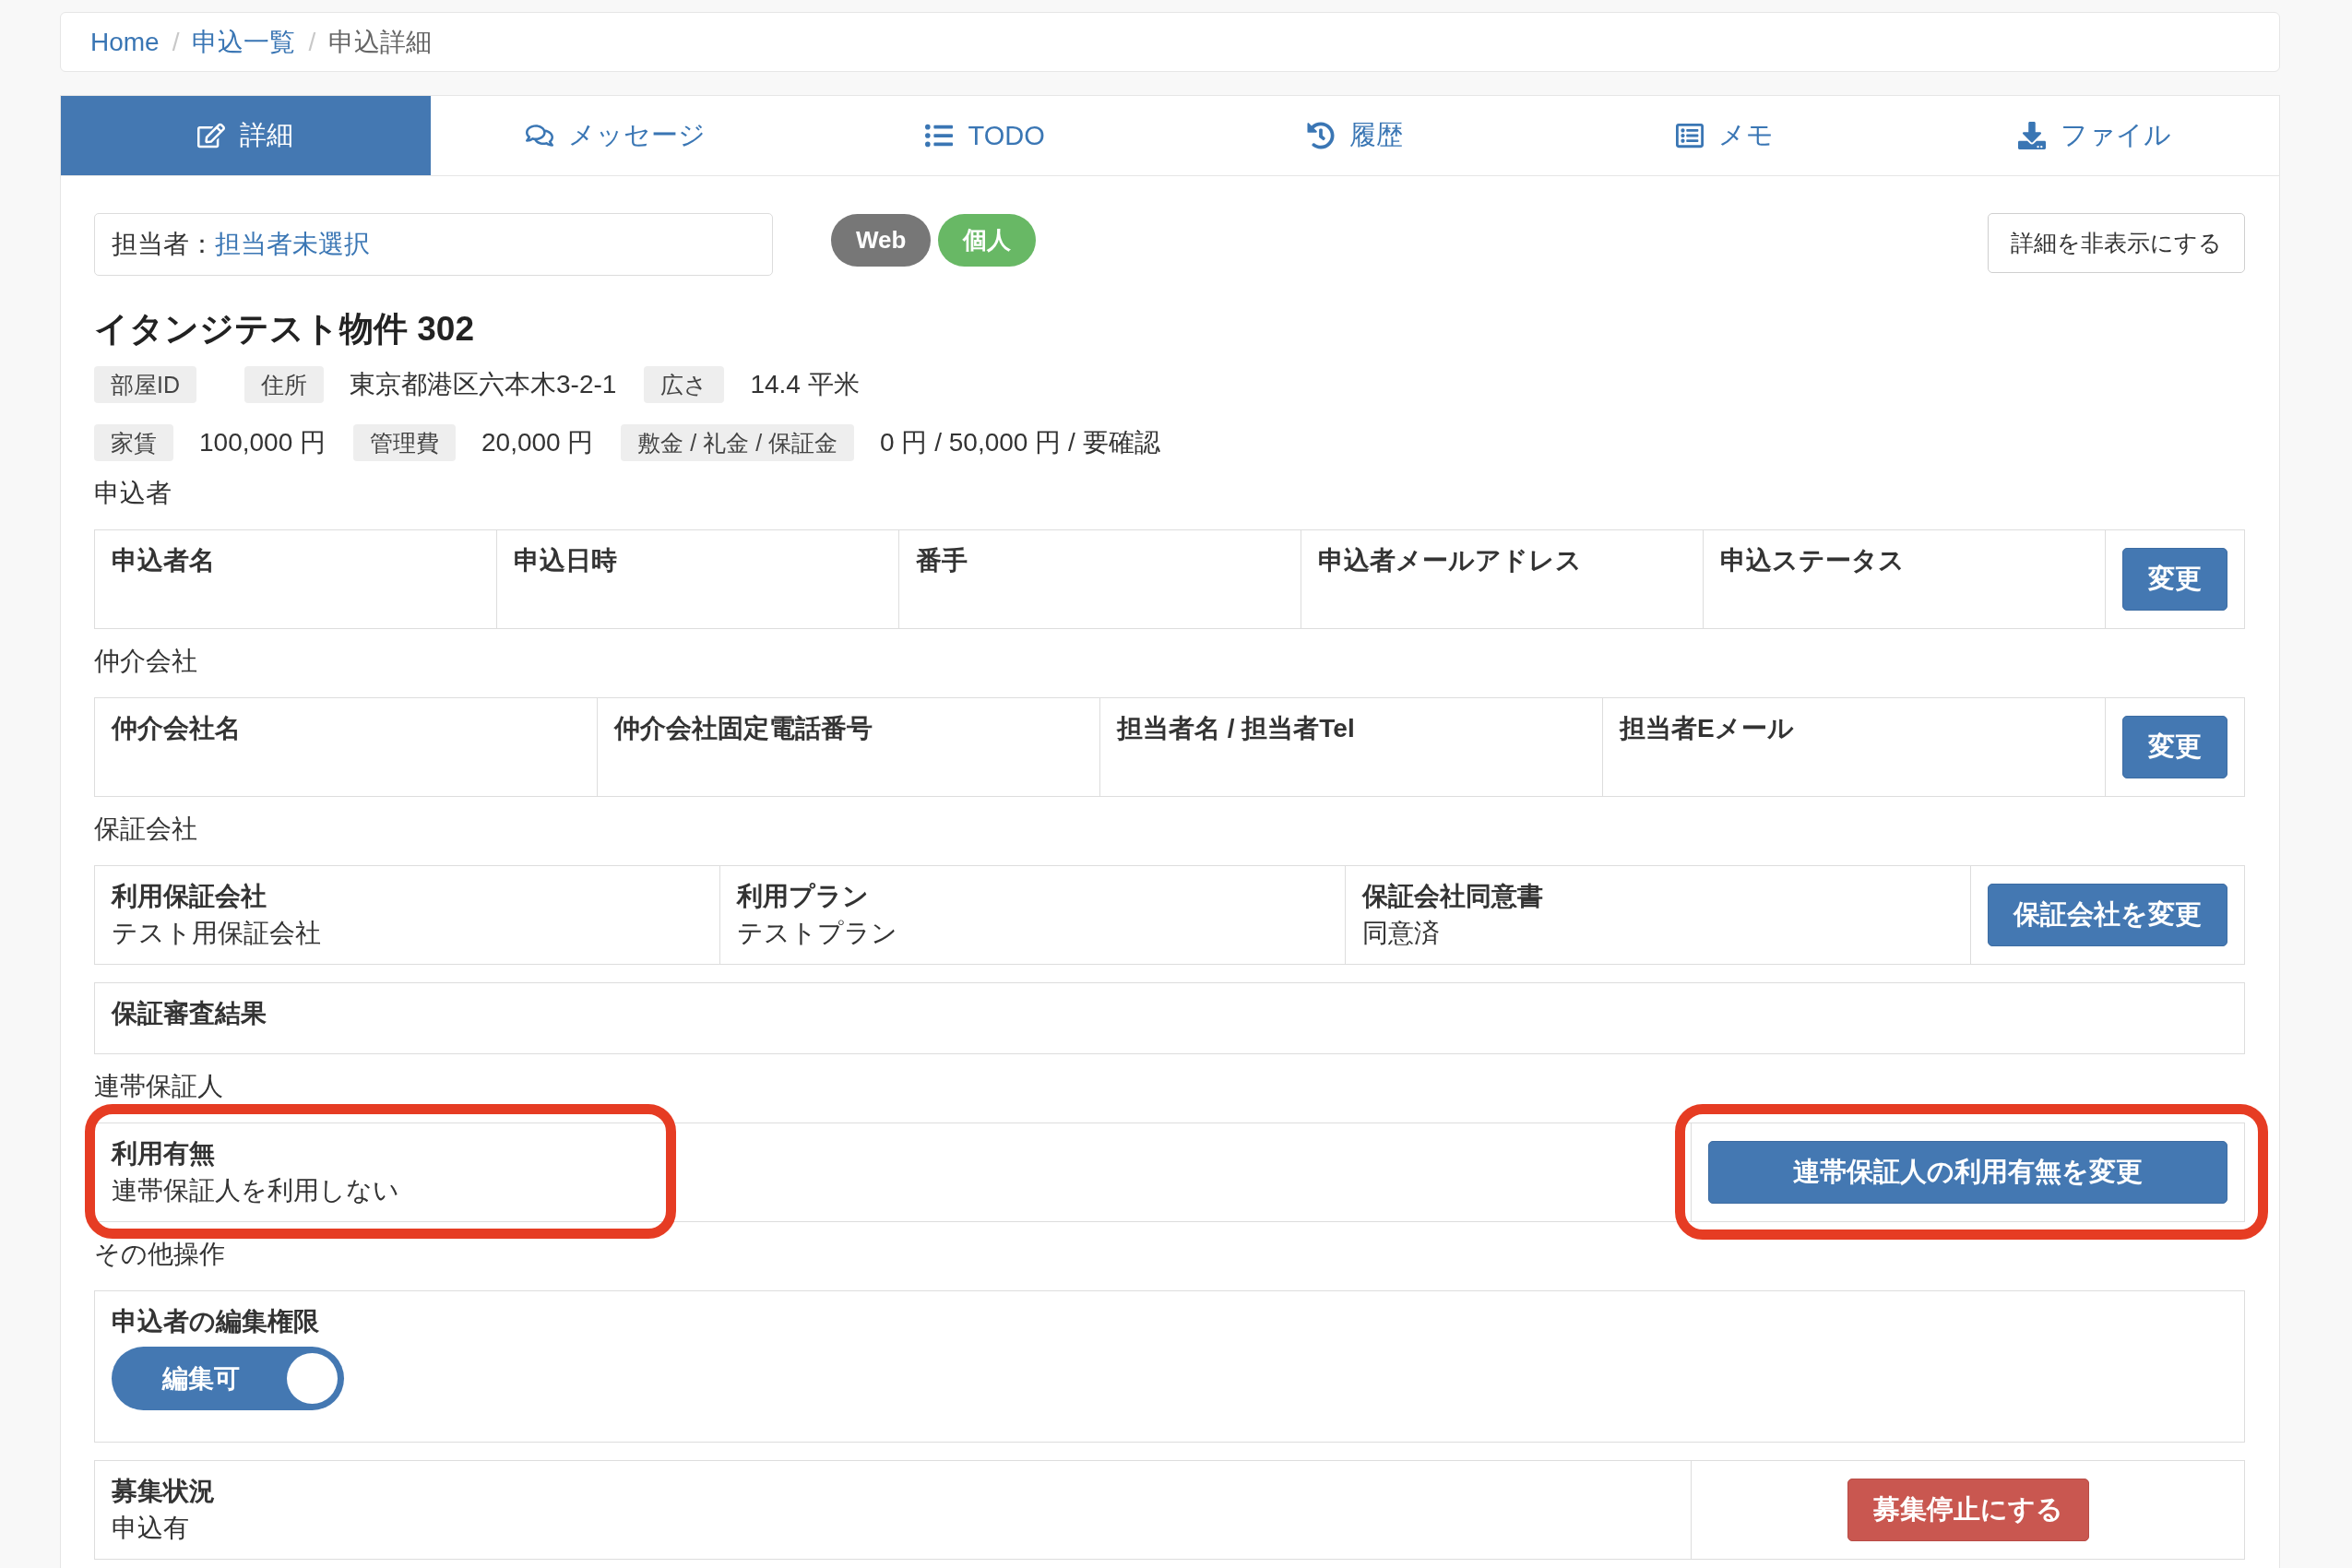  I want to click on breadcrumb-link: Home, so click(125, 42).